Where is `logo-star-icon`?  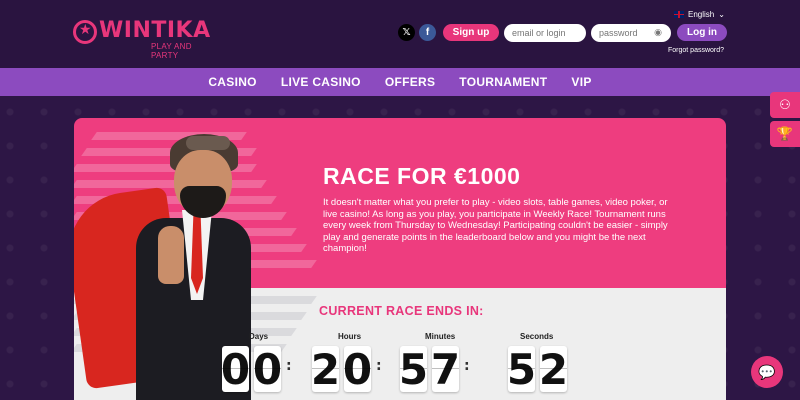 logo-star-icon is located at coordinates (85, 32).